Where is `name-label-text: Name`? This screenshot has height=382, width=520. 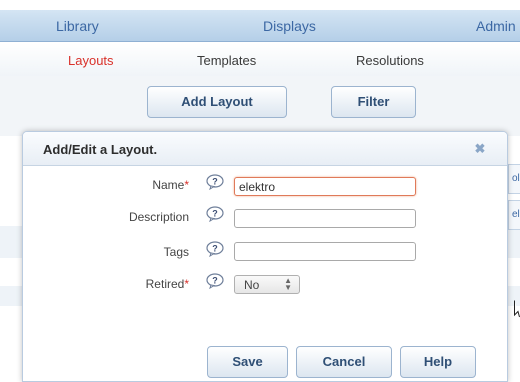
name-label-text: Name is located at coordinates (168, 185).